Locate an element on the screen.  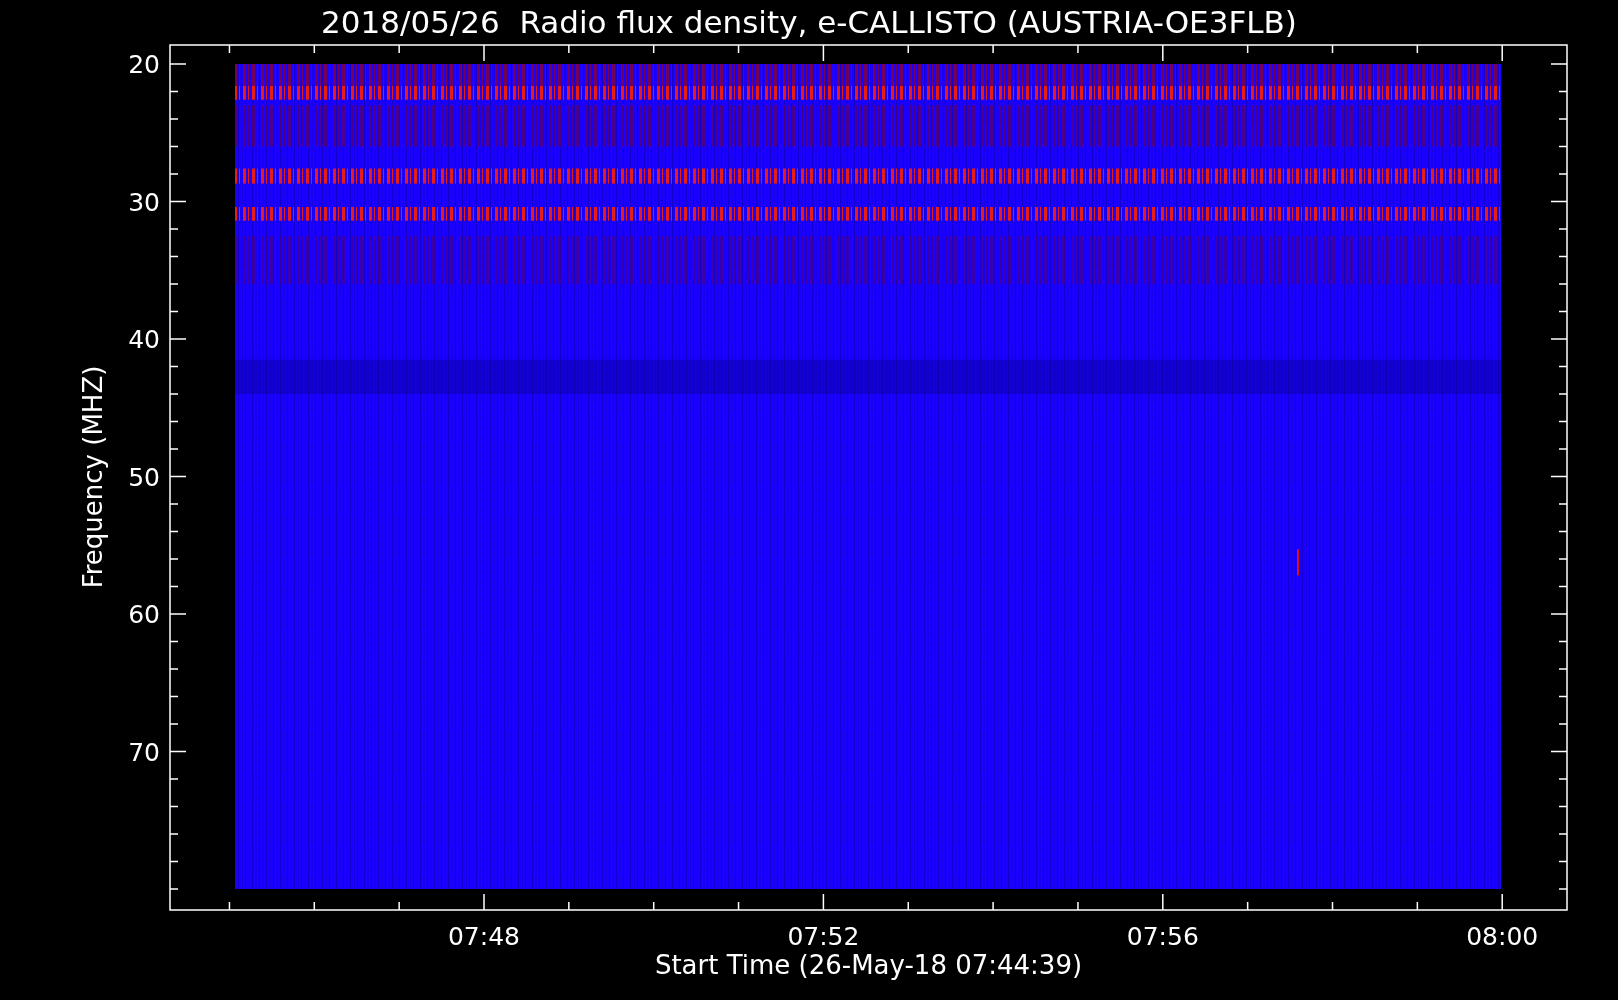
tick-label: 07:56 is located at coordinates (1162, 936).